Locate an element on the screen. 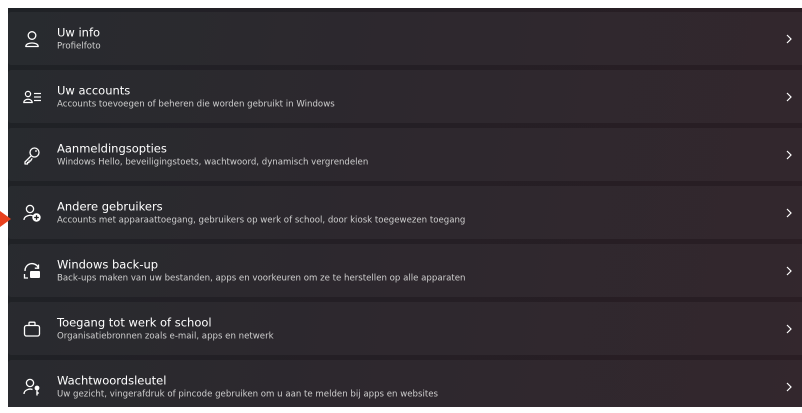  settings-item-uw-info: Uw info Profielfoto is located at coordinates (405, 38).